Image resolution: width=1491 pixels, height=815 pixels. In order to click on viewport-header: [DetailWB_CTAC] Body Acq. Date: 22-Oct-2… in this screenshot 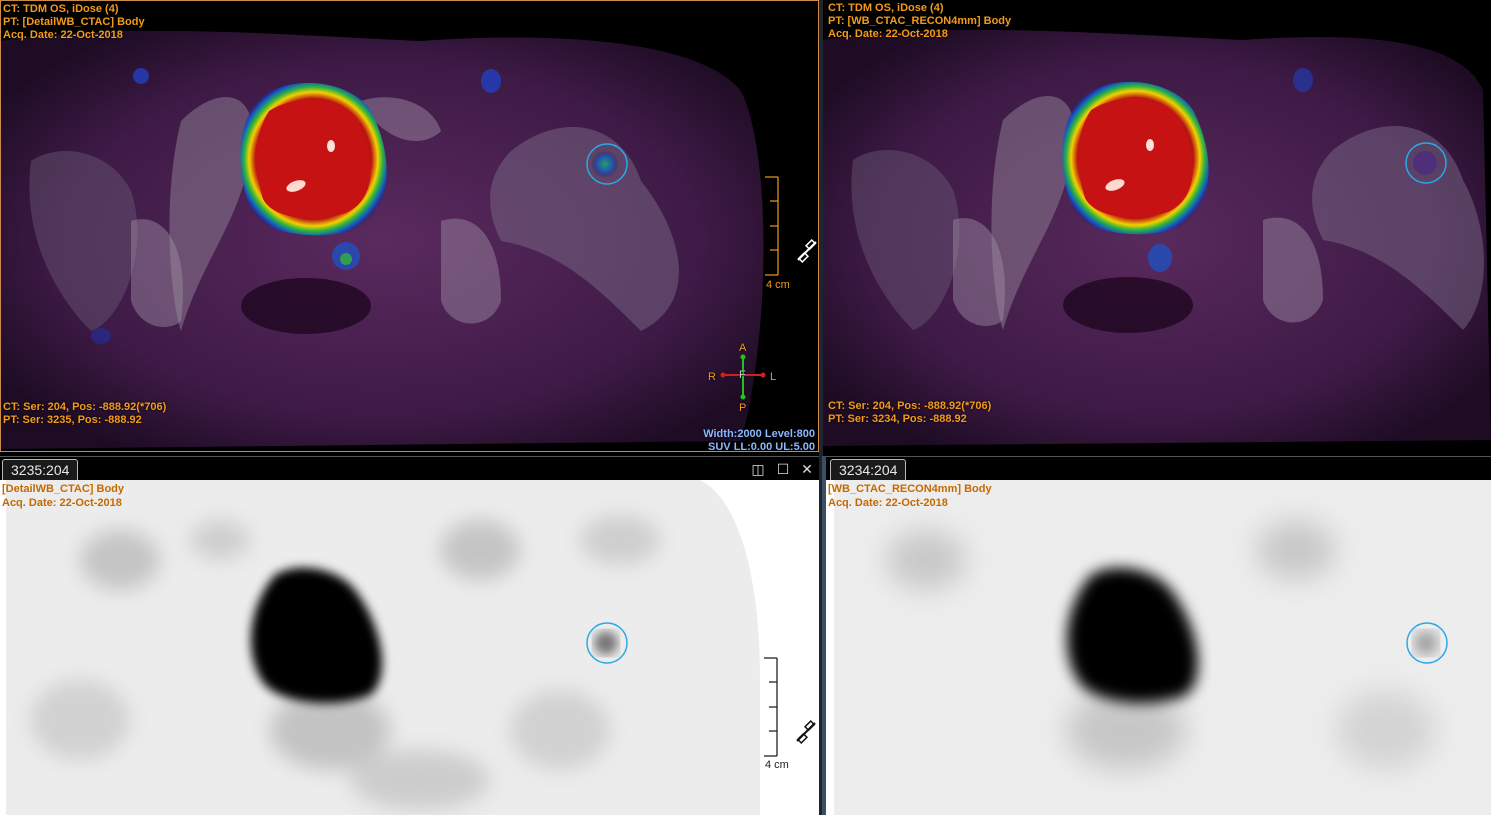, I will do `click(63, 496)`.